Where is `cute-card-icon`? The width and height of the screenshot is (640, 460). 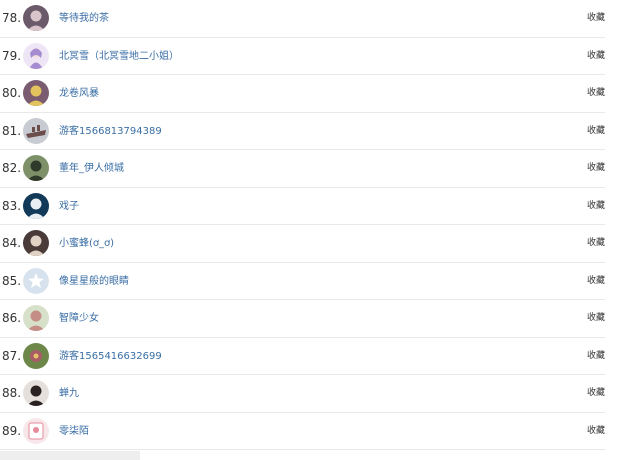
cute-card-icon is located at coordinates (36, 430).